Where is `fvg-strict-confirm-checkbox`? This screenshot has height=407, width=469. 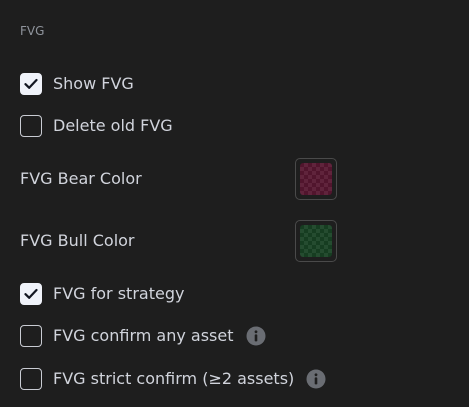 fvg-strict-confirm-checkbox is located at coordinates (31, 379).